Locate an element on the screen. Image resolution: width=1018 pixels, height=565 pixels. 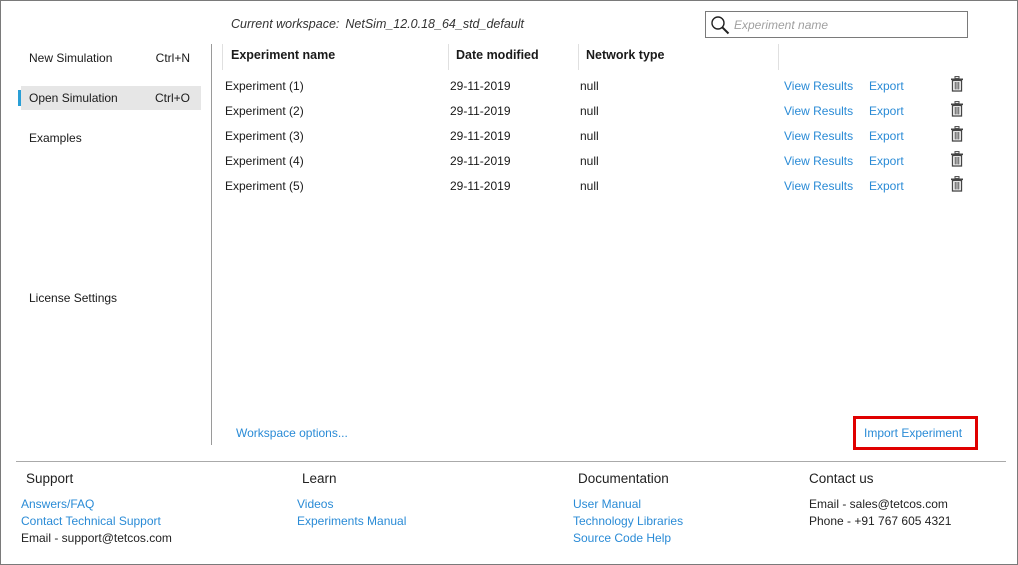
sidebar-item-open-simulation: Open Simulation Ctrl+O is located at coordinates (109, 98).